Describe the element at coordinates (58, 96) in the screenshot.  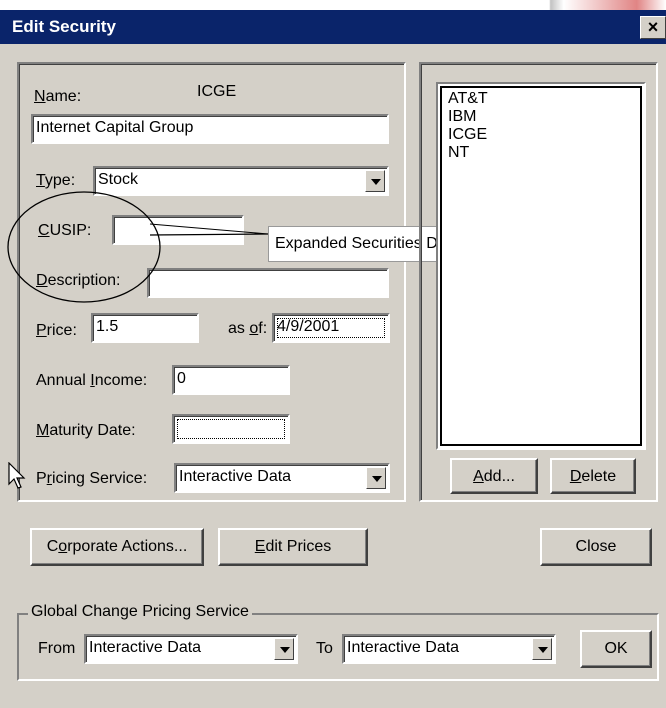
I see `name-label: Name:` at that location.